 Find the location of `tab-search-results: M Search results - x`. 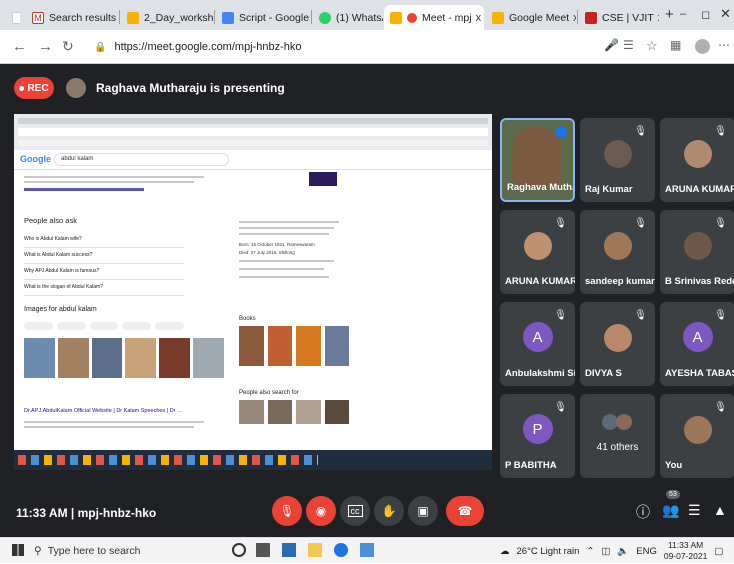

tab-search-results: M Search results - x is located at coordinates (72, 17).